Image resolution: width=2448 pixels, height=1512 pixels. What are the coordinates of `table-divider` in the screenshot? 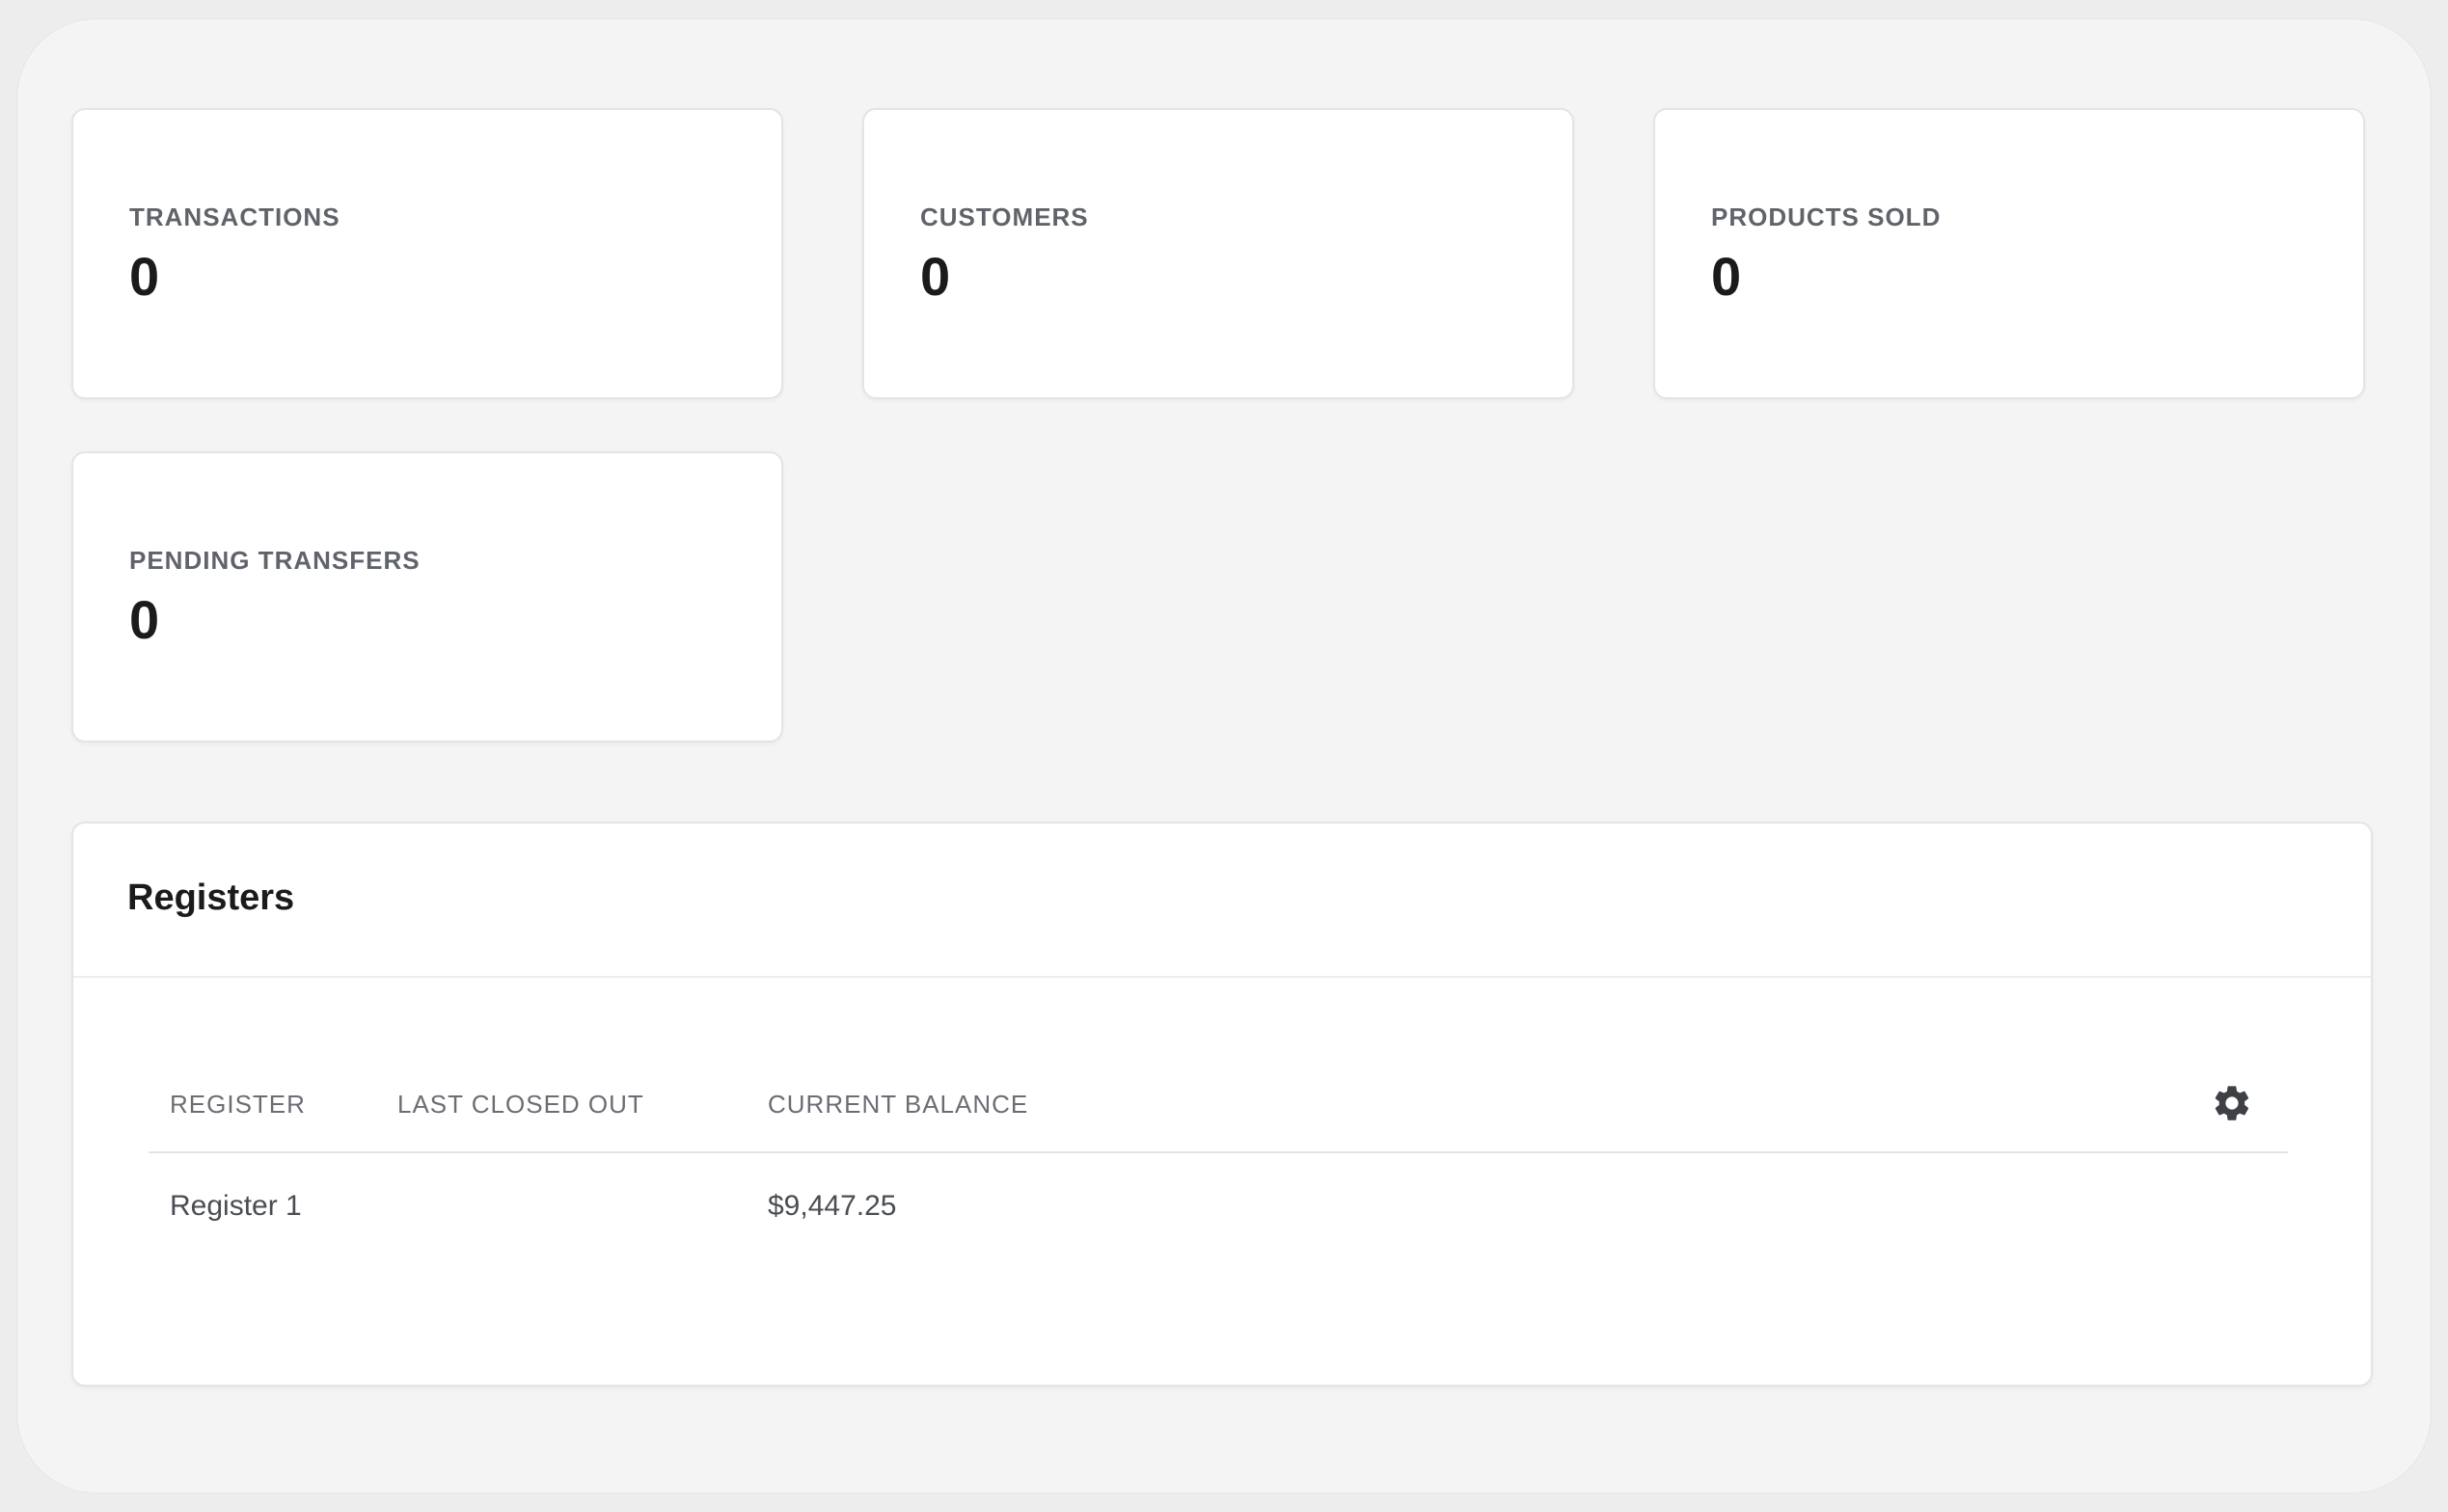 It's located at (1218, 1152).